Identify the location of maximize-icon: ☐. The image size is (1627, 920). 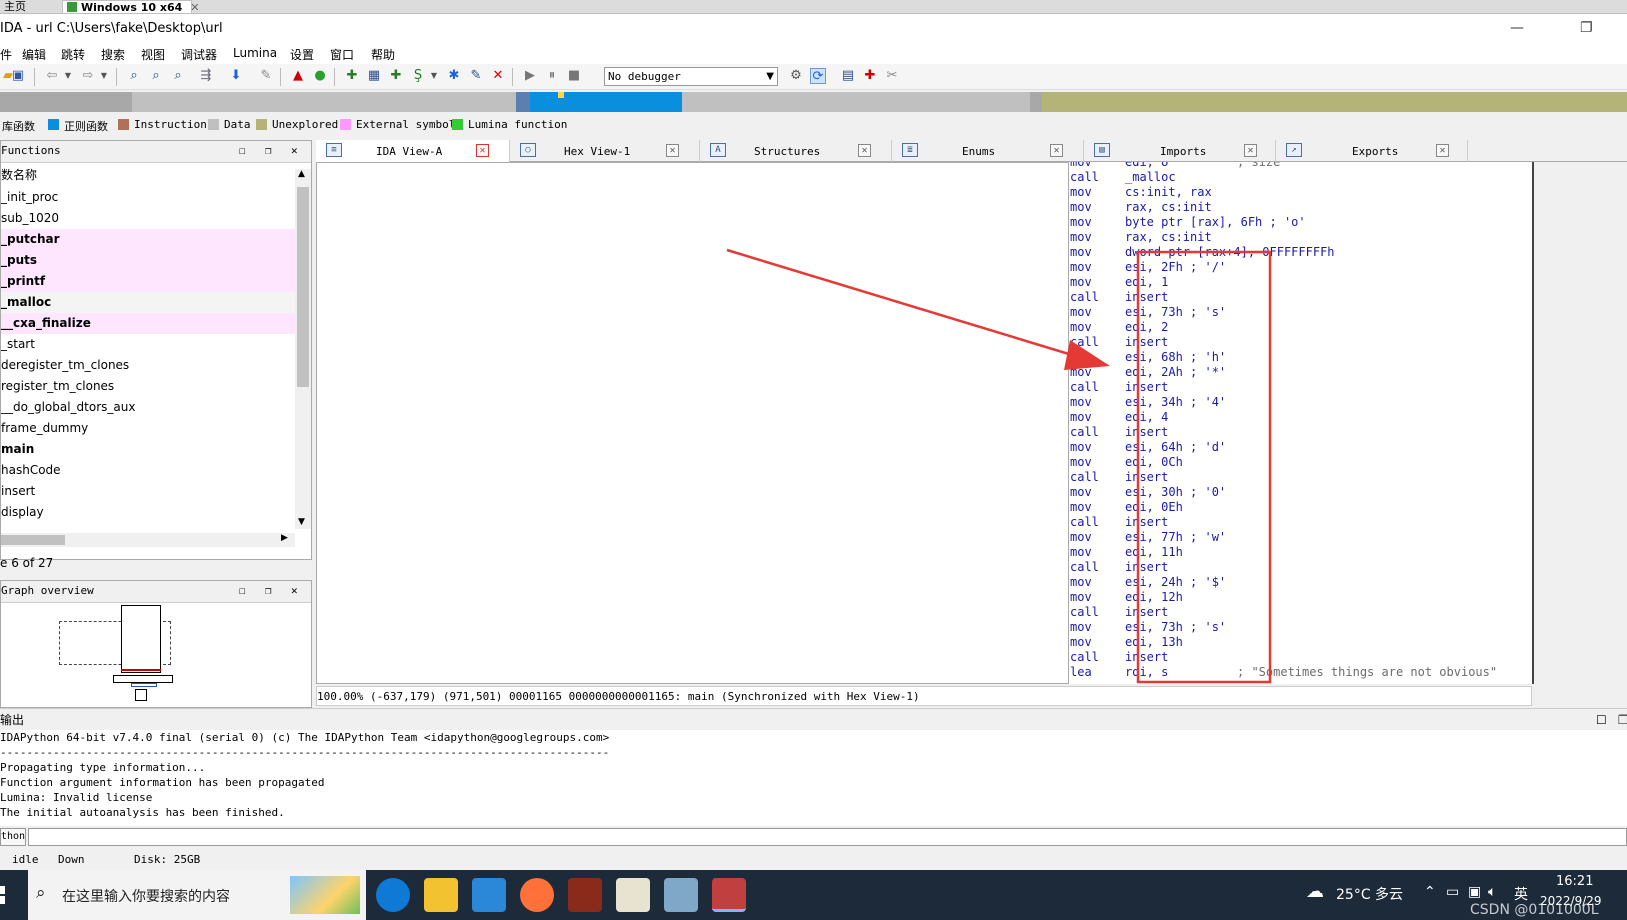
(1601, 720).